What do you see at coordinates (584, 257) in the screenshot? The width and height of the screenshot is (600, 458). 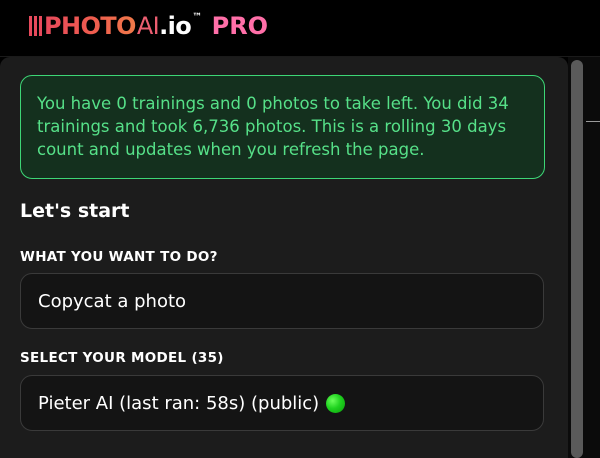 I see `scrollbar` at bounding box center [584, 257].